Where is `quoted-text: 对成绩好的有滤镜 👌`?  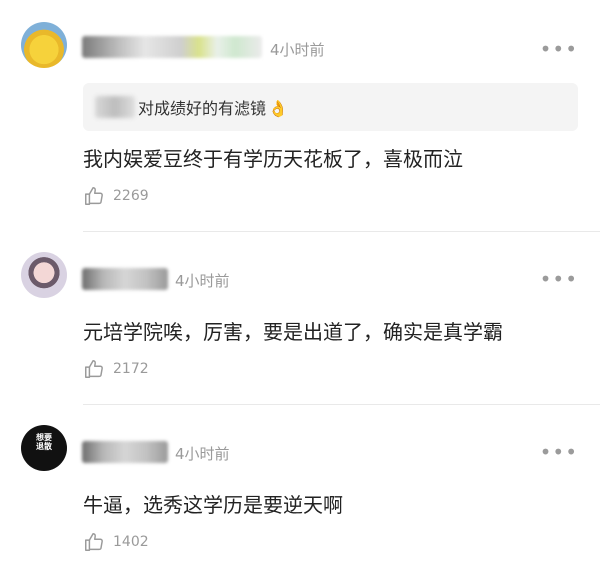
quoted-text: 对成绩好的有滤镜 👌 is located at coordinates (213, 108).